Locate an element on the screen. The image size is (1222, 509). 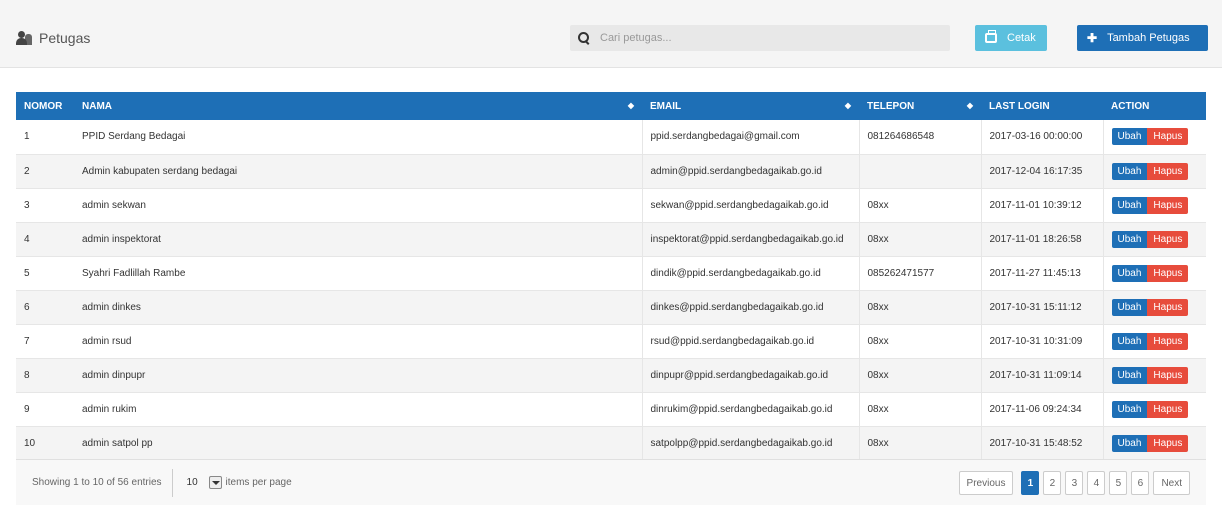
add-officer-button: ✚ Tambah Petugas is located at coordinates (1142, 38).